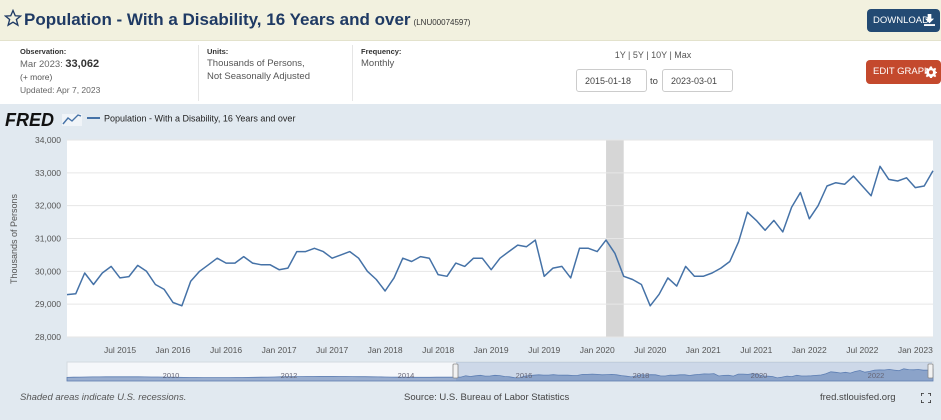  Describe the element at coordinates (524, 375) in the screenshot. I see `navigator-year-label: 2016` at that location.